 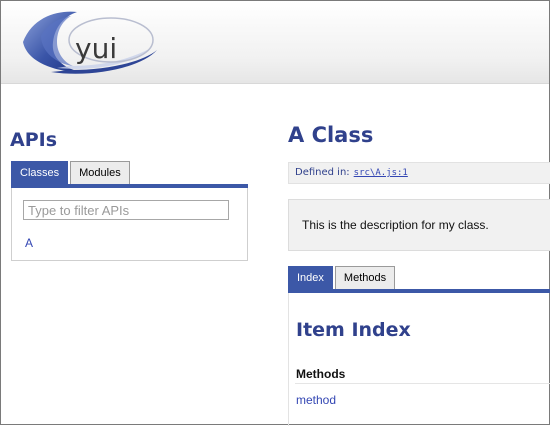 I want to click on tab-classes: Classes, so click(x=40, y=172).